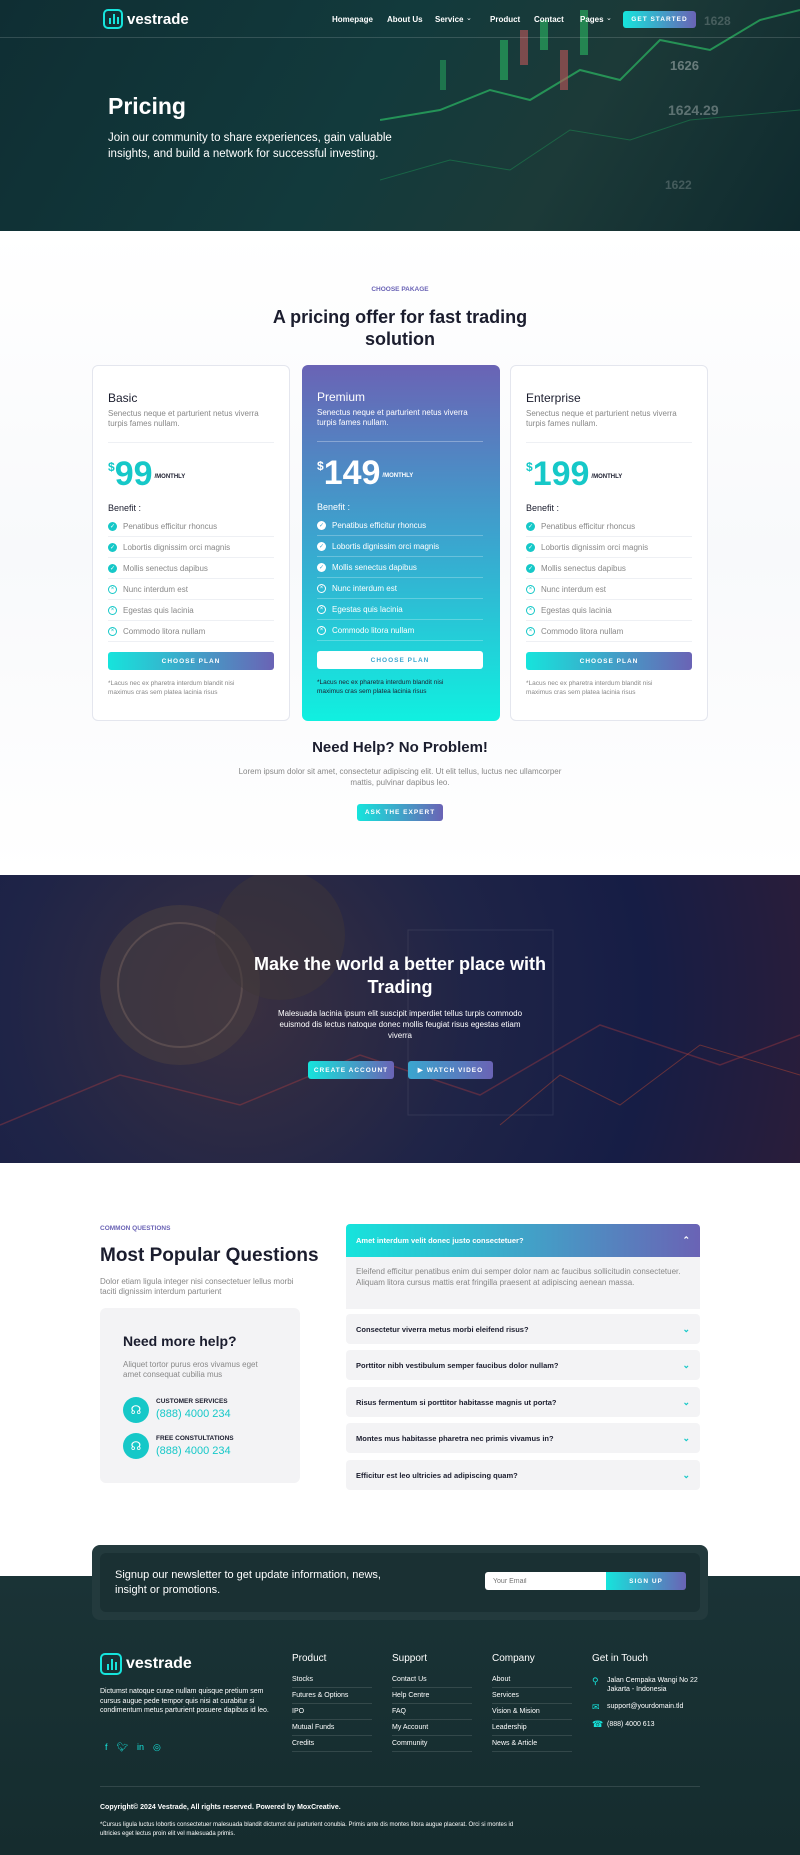 The height and width of the screenshot is (1855, 800). I want to click on get-started-button: GET STARTED, so click(659, 19).